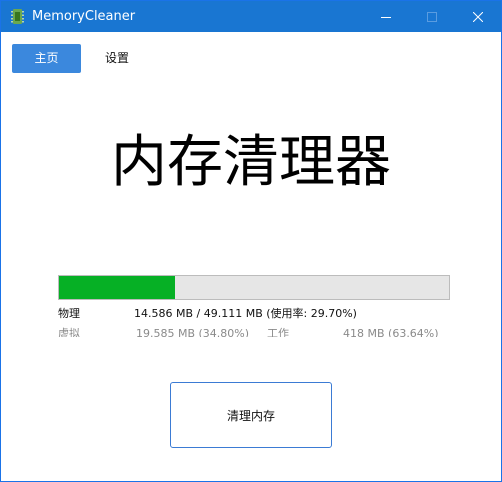  What do you see at coordinates (69, 332) in the screenshot?
I see `virtual-memory-label: 虚拟` at bounding box center [69, 332].